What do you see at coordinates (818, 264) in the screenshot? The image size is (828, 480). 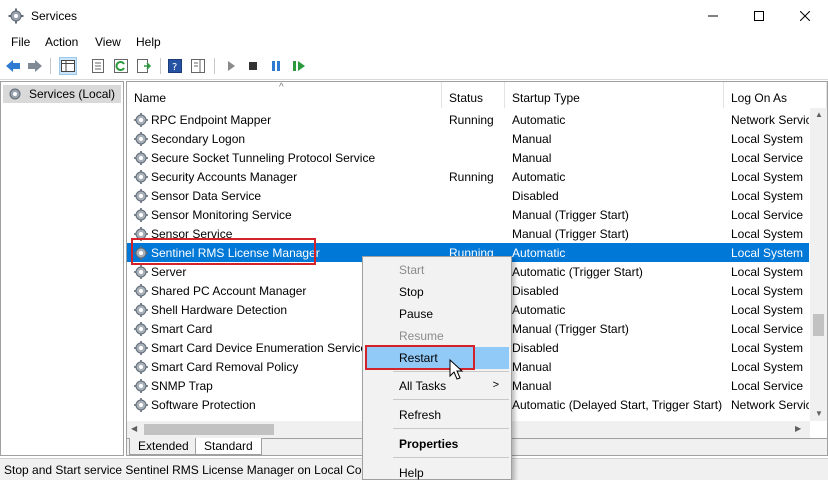 I see `vertical-scrollbar: ▲ ▼` at bounding box center [818, 264].